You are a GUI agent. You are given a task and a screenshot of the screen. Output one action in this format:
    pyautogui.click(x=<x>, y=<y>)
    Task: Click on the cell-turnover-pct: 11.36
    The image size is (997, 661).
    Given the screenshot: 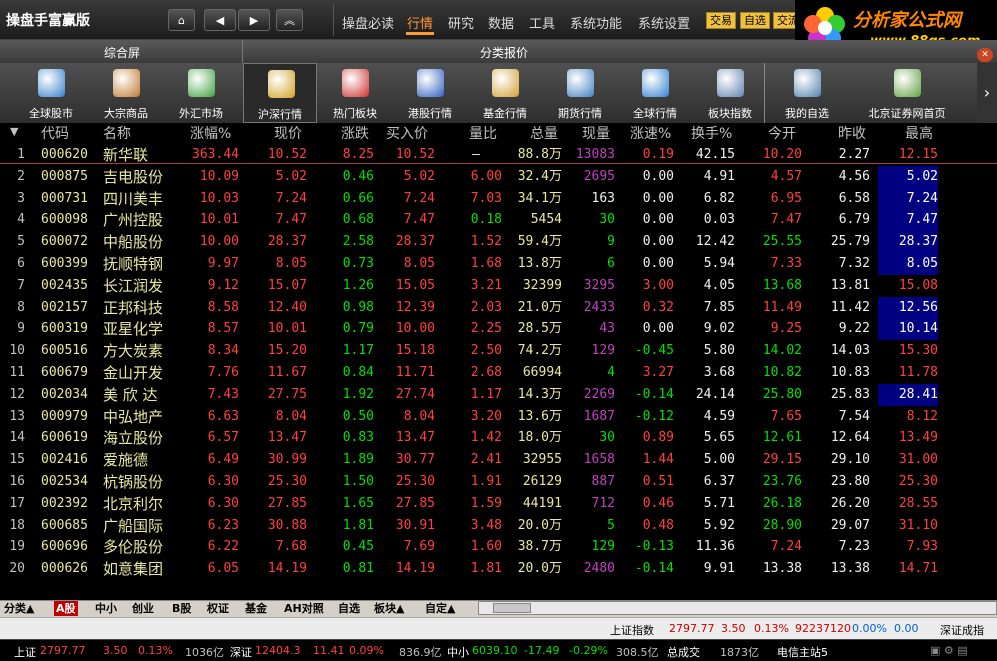 What is the action you would take?
    pyautogui.click(x=715, y=547)
    